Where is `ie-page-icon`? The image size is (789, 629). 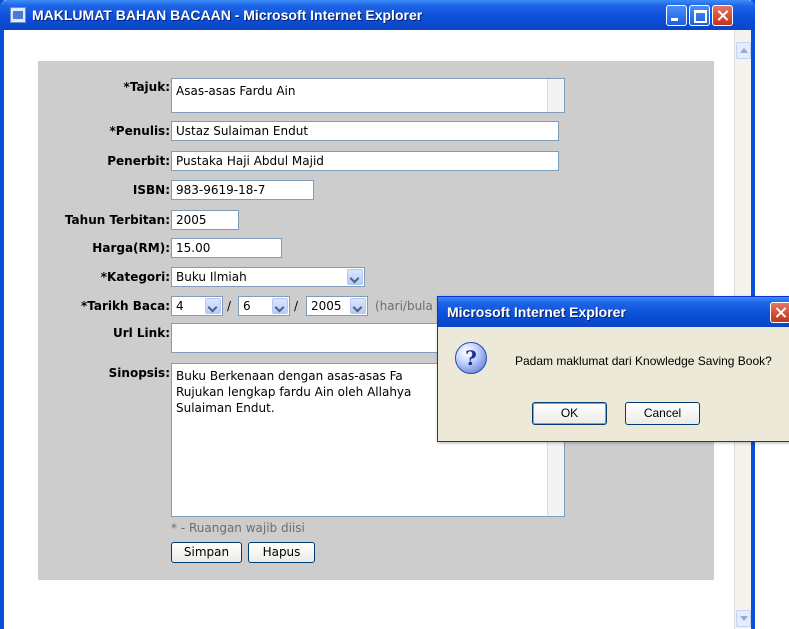 ie-page-icon is located at coordinates (18, 15).